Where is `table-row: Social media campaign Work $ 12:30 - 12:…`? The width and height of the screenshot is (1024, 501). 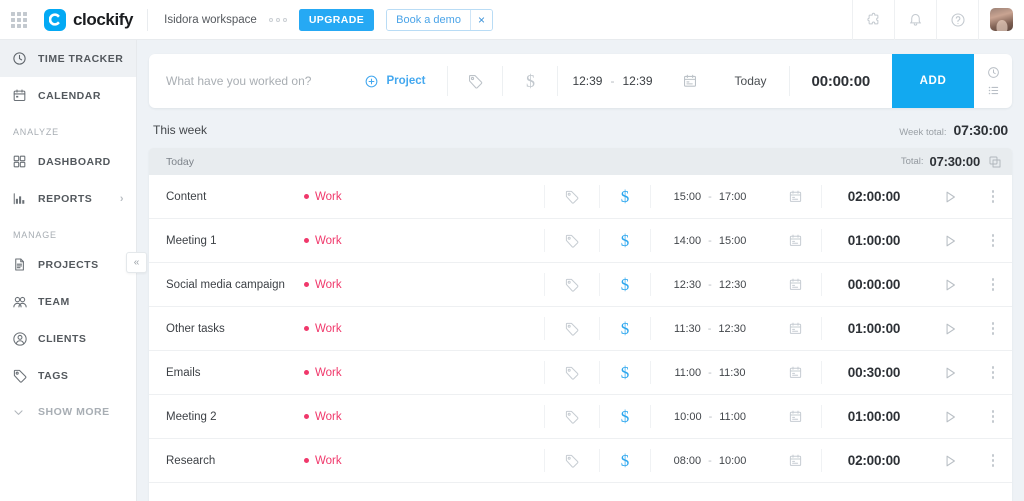
table-row: Social media campaign Work $ 12:30 - 12:… is located at coordinates (580, 285).